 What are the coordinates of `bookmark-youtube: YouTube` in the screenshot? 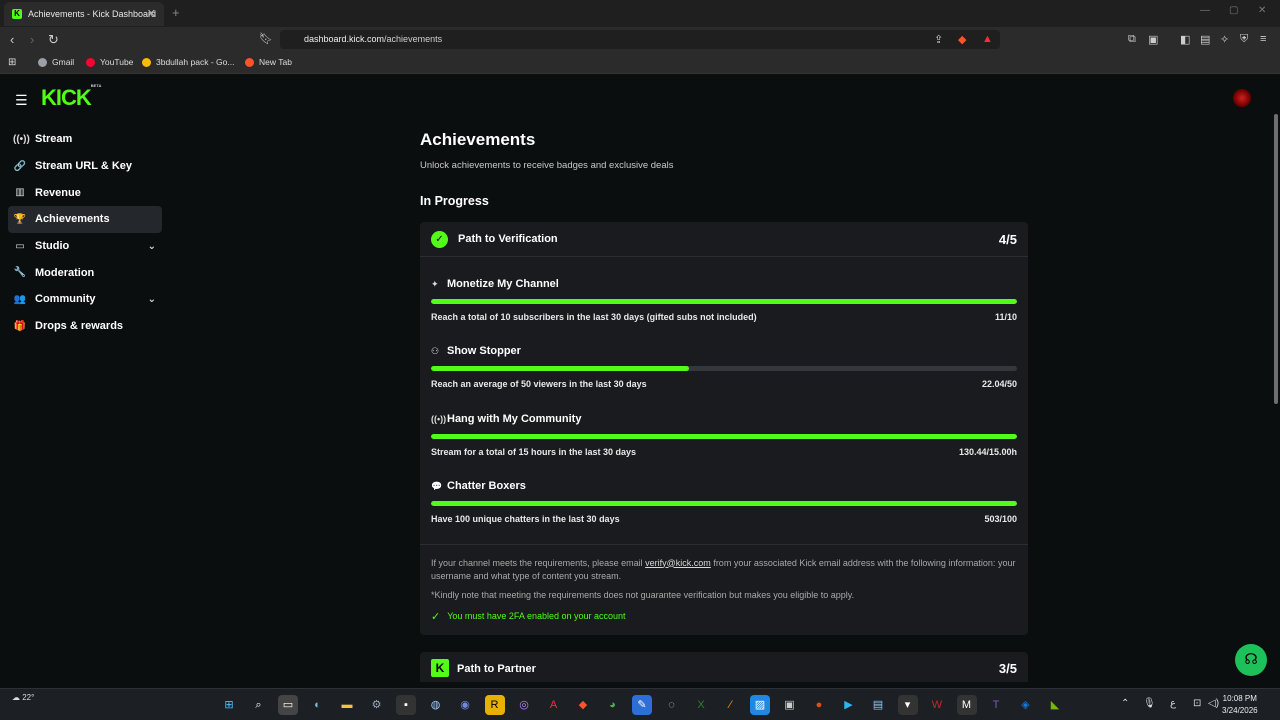 It's located at (109, 62).